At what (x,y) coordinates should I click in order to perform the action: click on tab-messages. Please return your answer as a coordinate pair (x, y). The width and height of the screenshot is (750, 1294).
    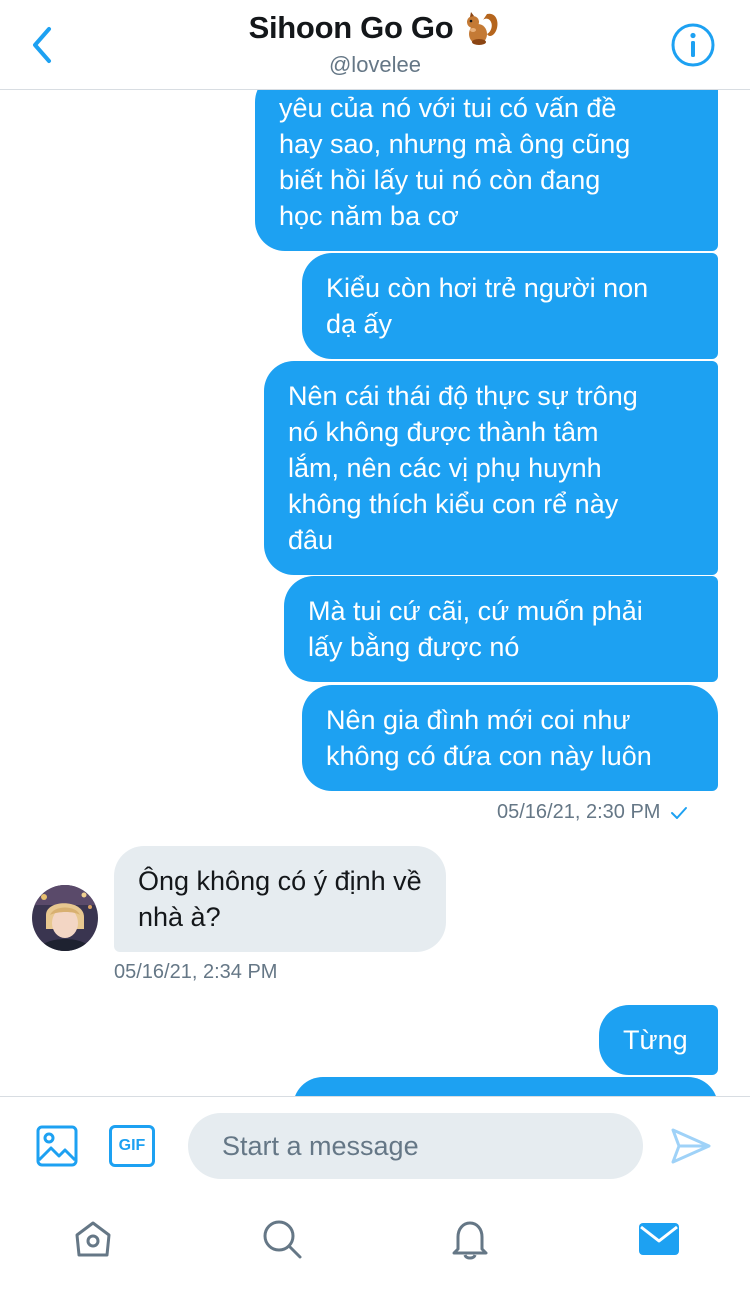
    Looking at the image, I should click on (659, 1239).